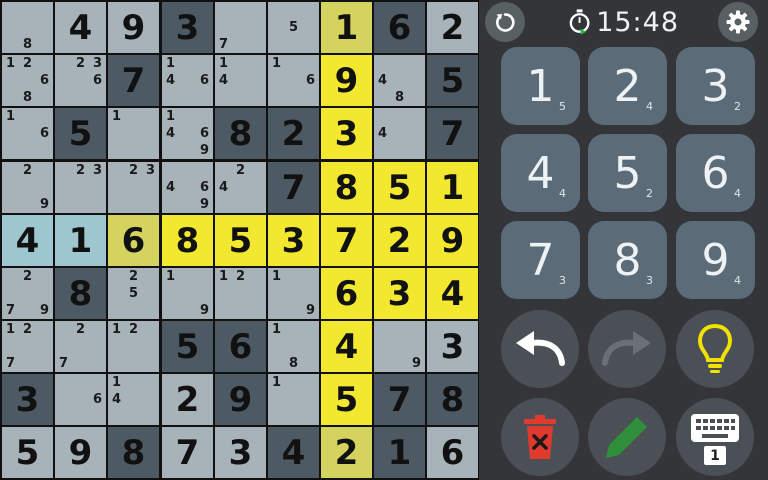 The width and height of the screenshot is (768, 480). What do you see at coordinates (399, 27) in the screenshot?
I see `sudoku-cell-r1c8: 6` at bounding box center [399, 27].